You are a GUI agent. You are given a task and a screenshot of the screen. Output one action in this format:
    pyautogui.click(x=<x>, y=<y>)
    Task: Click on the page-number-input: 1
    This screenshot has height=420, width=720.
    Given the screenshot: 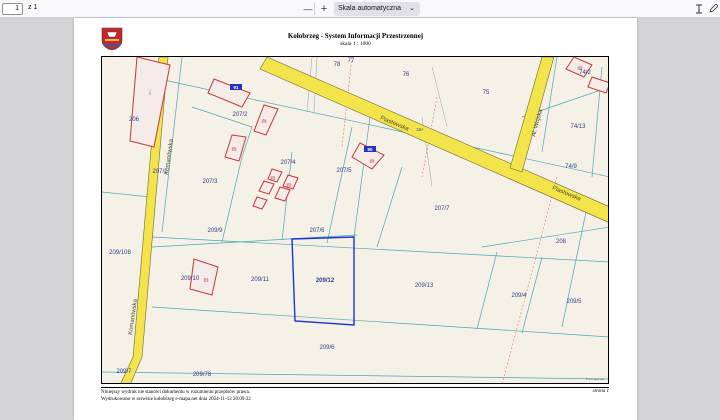 What is the action you would take?
    pyautogui.click(x=12, y=9)
    